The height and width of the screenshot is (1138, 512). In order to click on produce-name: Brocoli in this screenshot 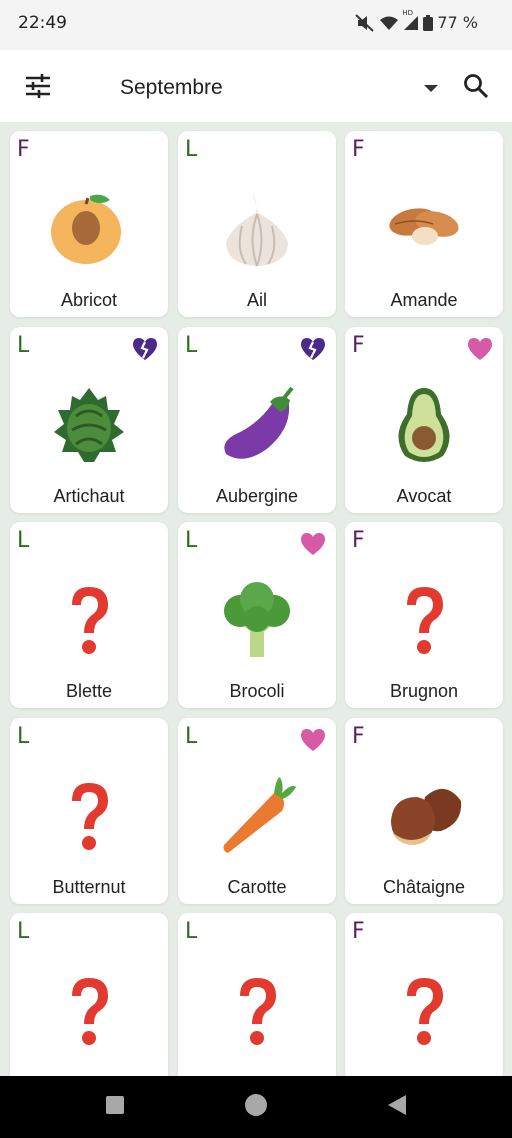, I will do `click(257, 691)`.